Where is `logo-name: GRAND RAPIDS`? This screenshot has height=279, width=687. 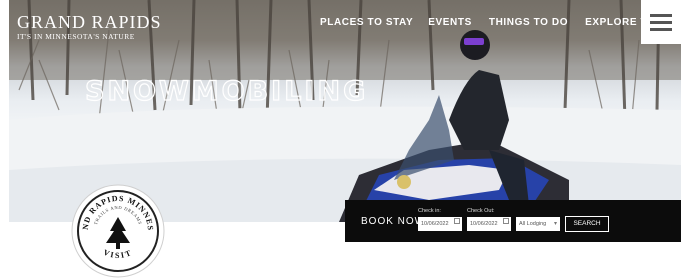
logo-name: GRAND RAPIDS is located at coordinates (89, 22).